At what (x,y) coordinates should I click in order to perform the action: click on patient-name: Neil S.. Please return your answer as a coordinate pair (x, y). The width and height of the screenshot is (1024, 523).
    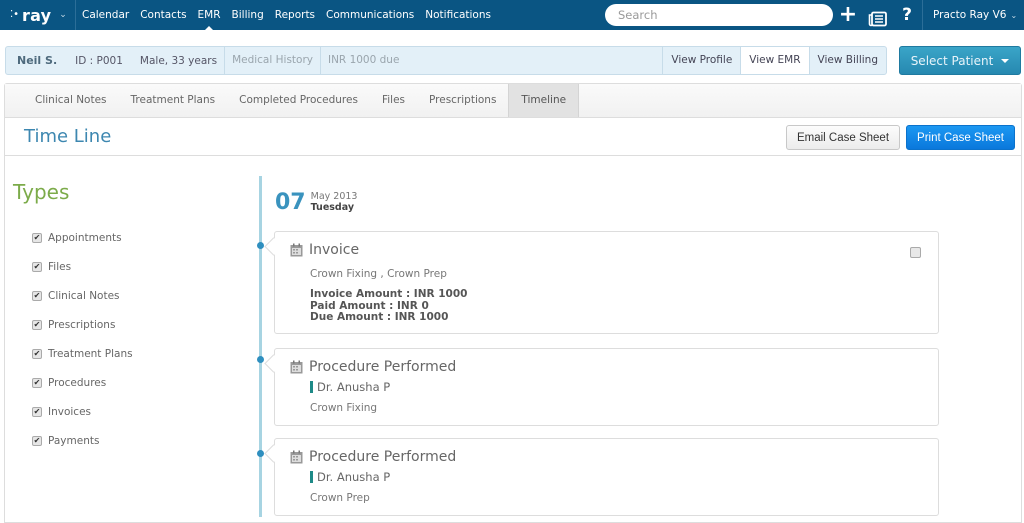
    Looking at the image, I should click on (37, 60).